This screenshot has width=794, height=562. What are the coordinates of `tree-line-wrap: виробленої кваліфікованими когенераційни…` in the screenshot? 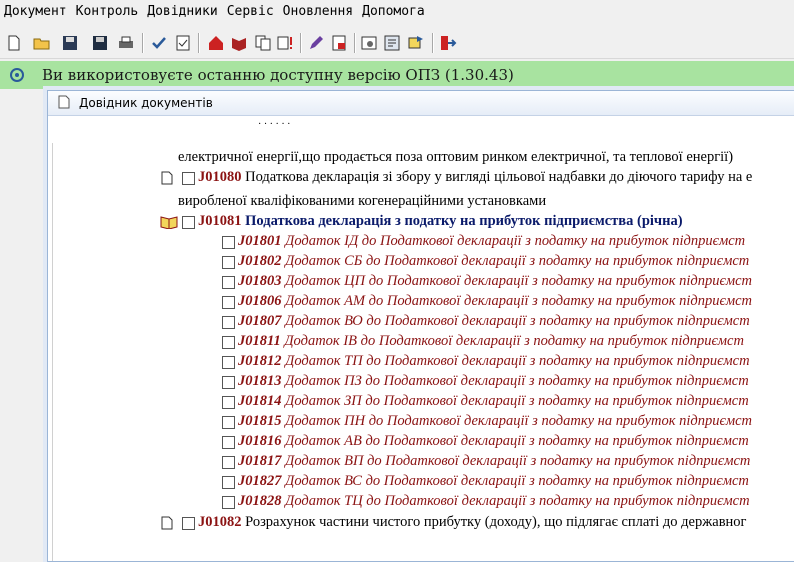 It's located at (362, 201).